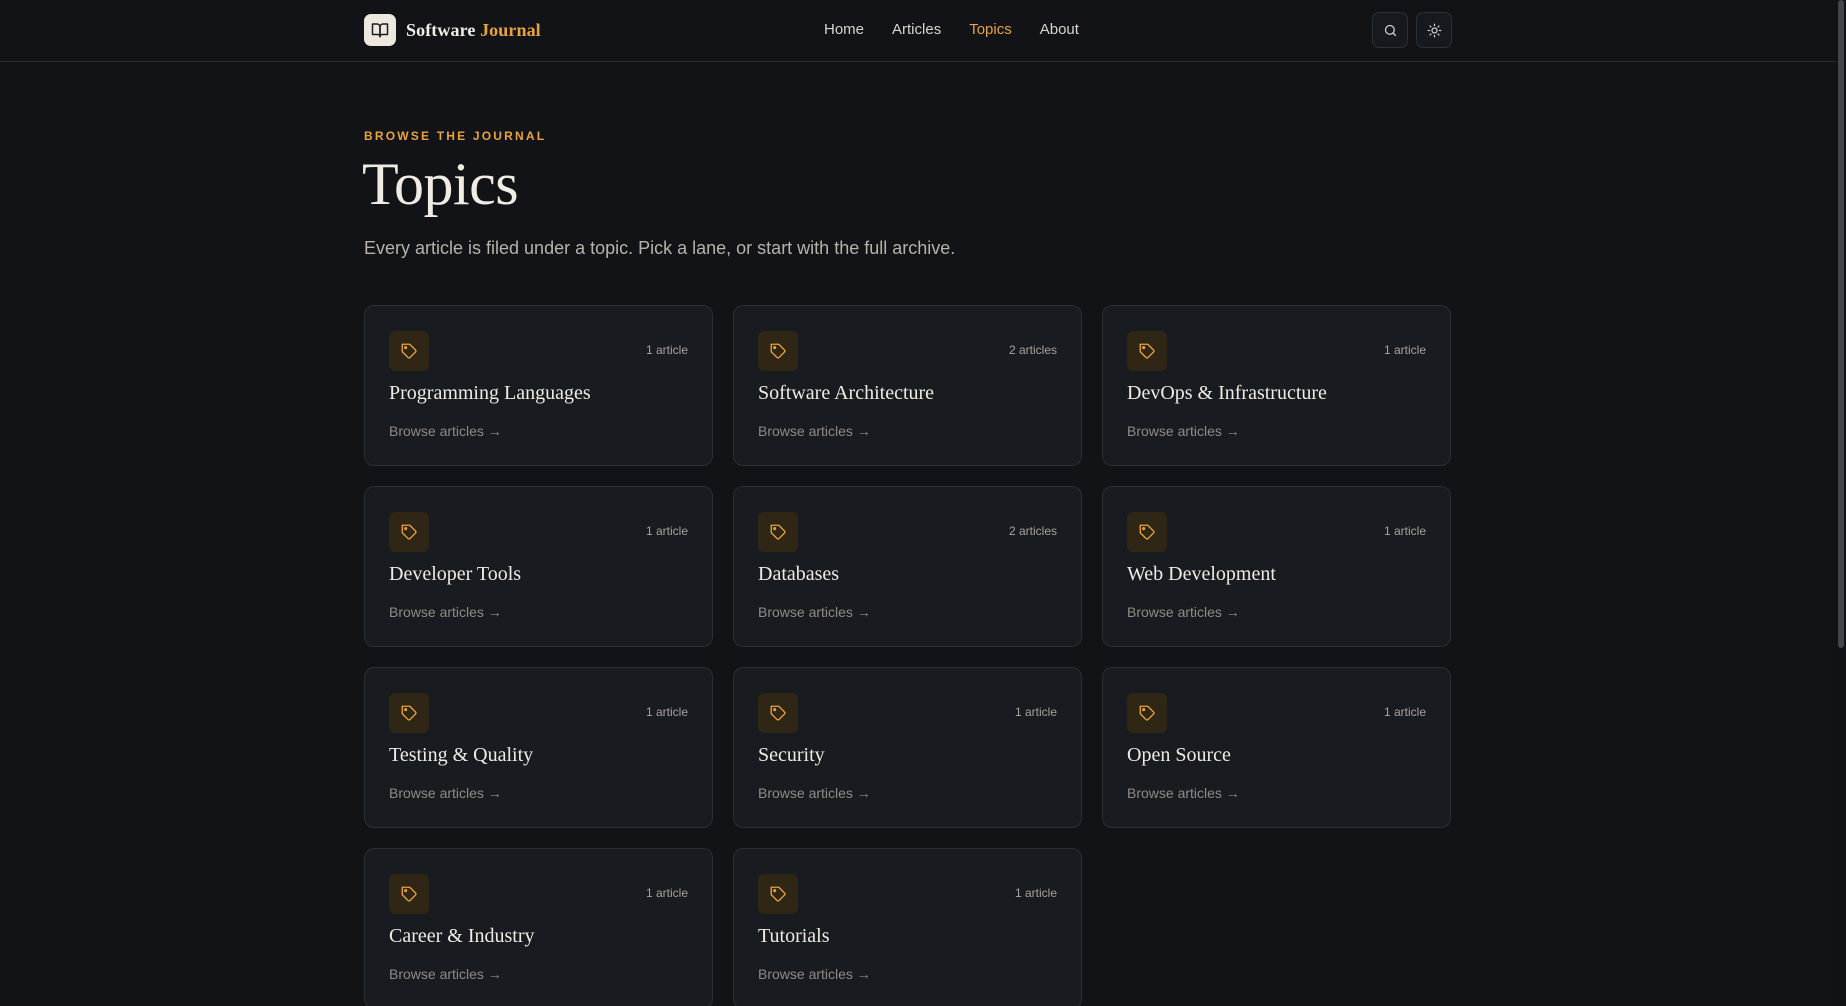 The width and height of the screenshot is (1846, 1006). I want to click on topic-title: Databases, so click(799, 574).